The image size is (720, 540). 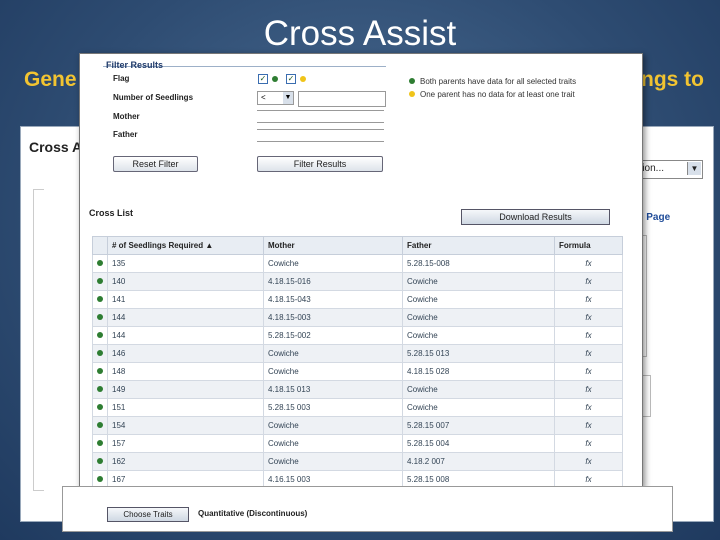 I want to click on table-row: 141 4.18.15-043 Cowiche fx, so click(x=357, y=299).